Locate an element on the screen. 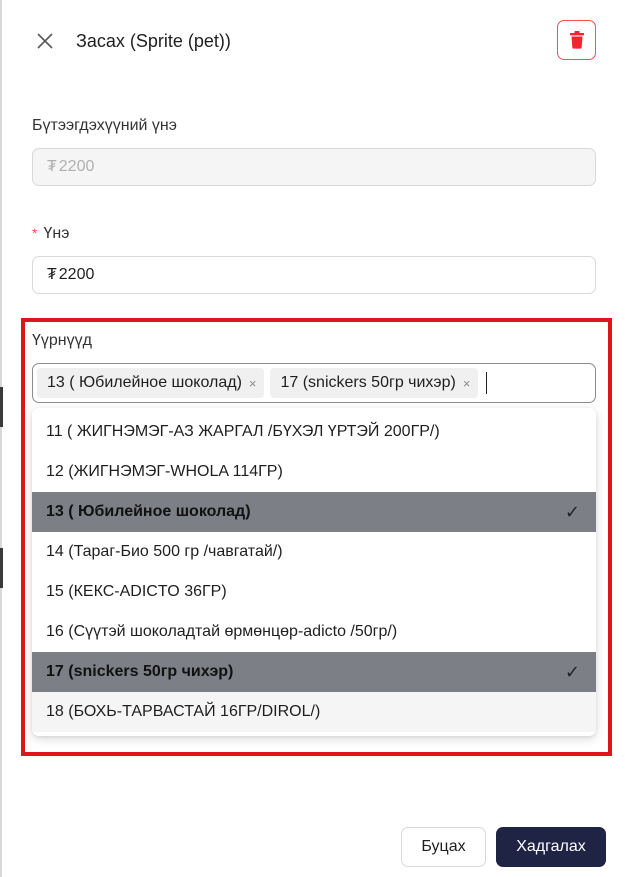 The image size is (625, 877). close-icon is located at coordinates (45, 41).